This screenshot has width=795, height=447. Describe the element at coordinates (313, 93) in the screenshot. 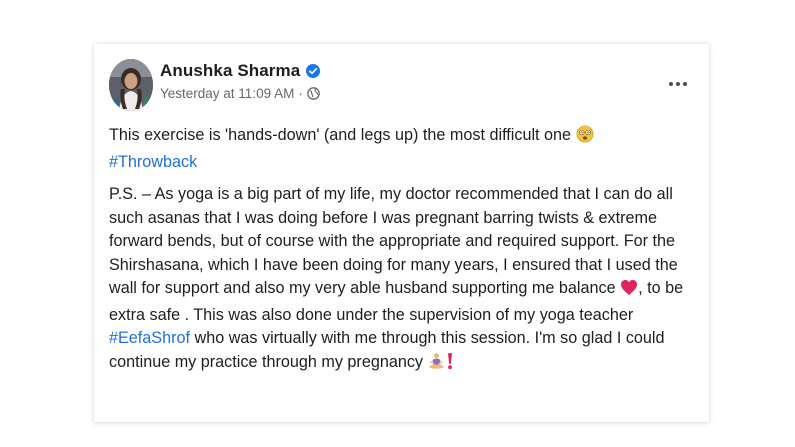

I see `globe-icon` at that location.